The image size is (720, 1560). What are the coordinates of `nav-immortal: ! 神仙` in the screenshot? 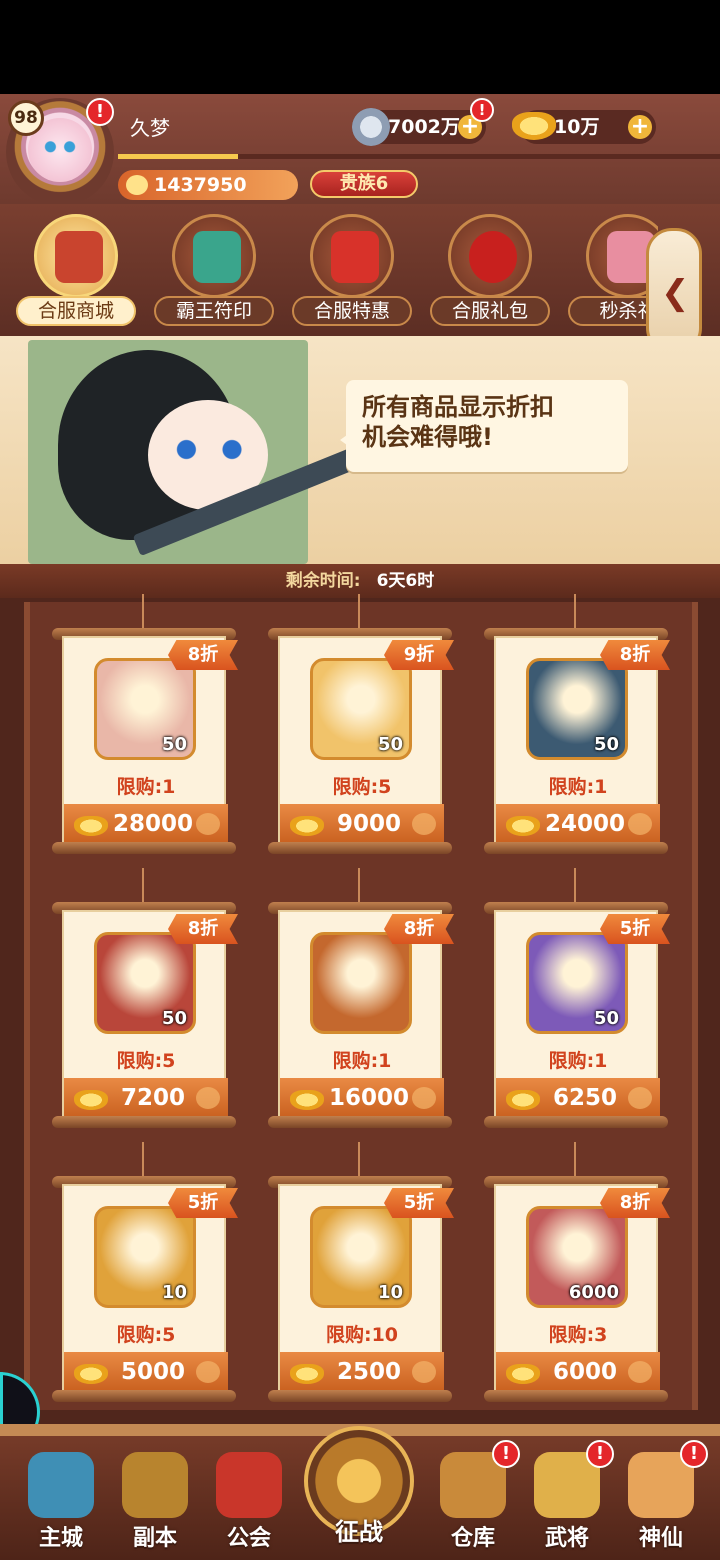 It's located at (663, 1498).